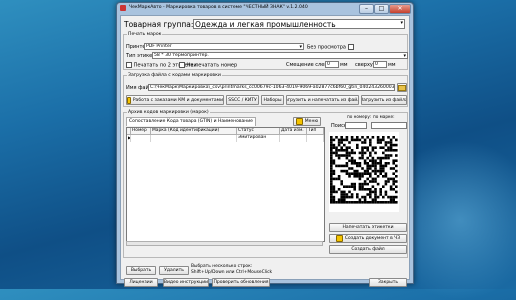 The width and height of the screenshot is (516, 300). Describe the element at coordinates (258, 131) in the screenshot. I see `column-header-status: Статус` at that location.